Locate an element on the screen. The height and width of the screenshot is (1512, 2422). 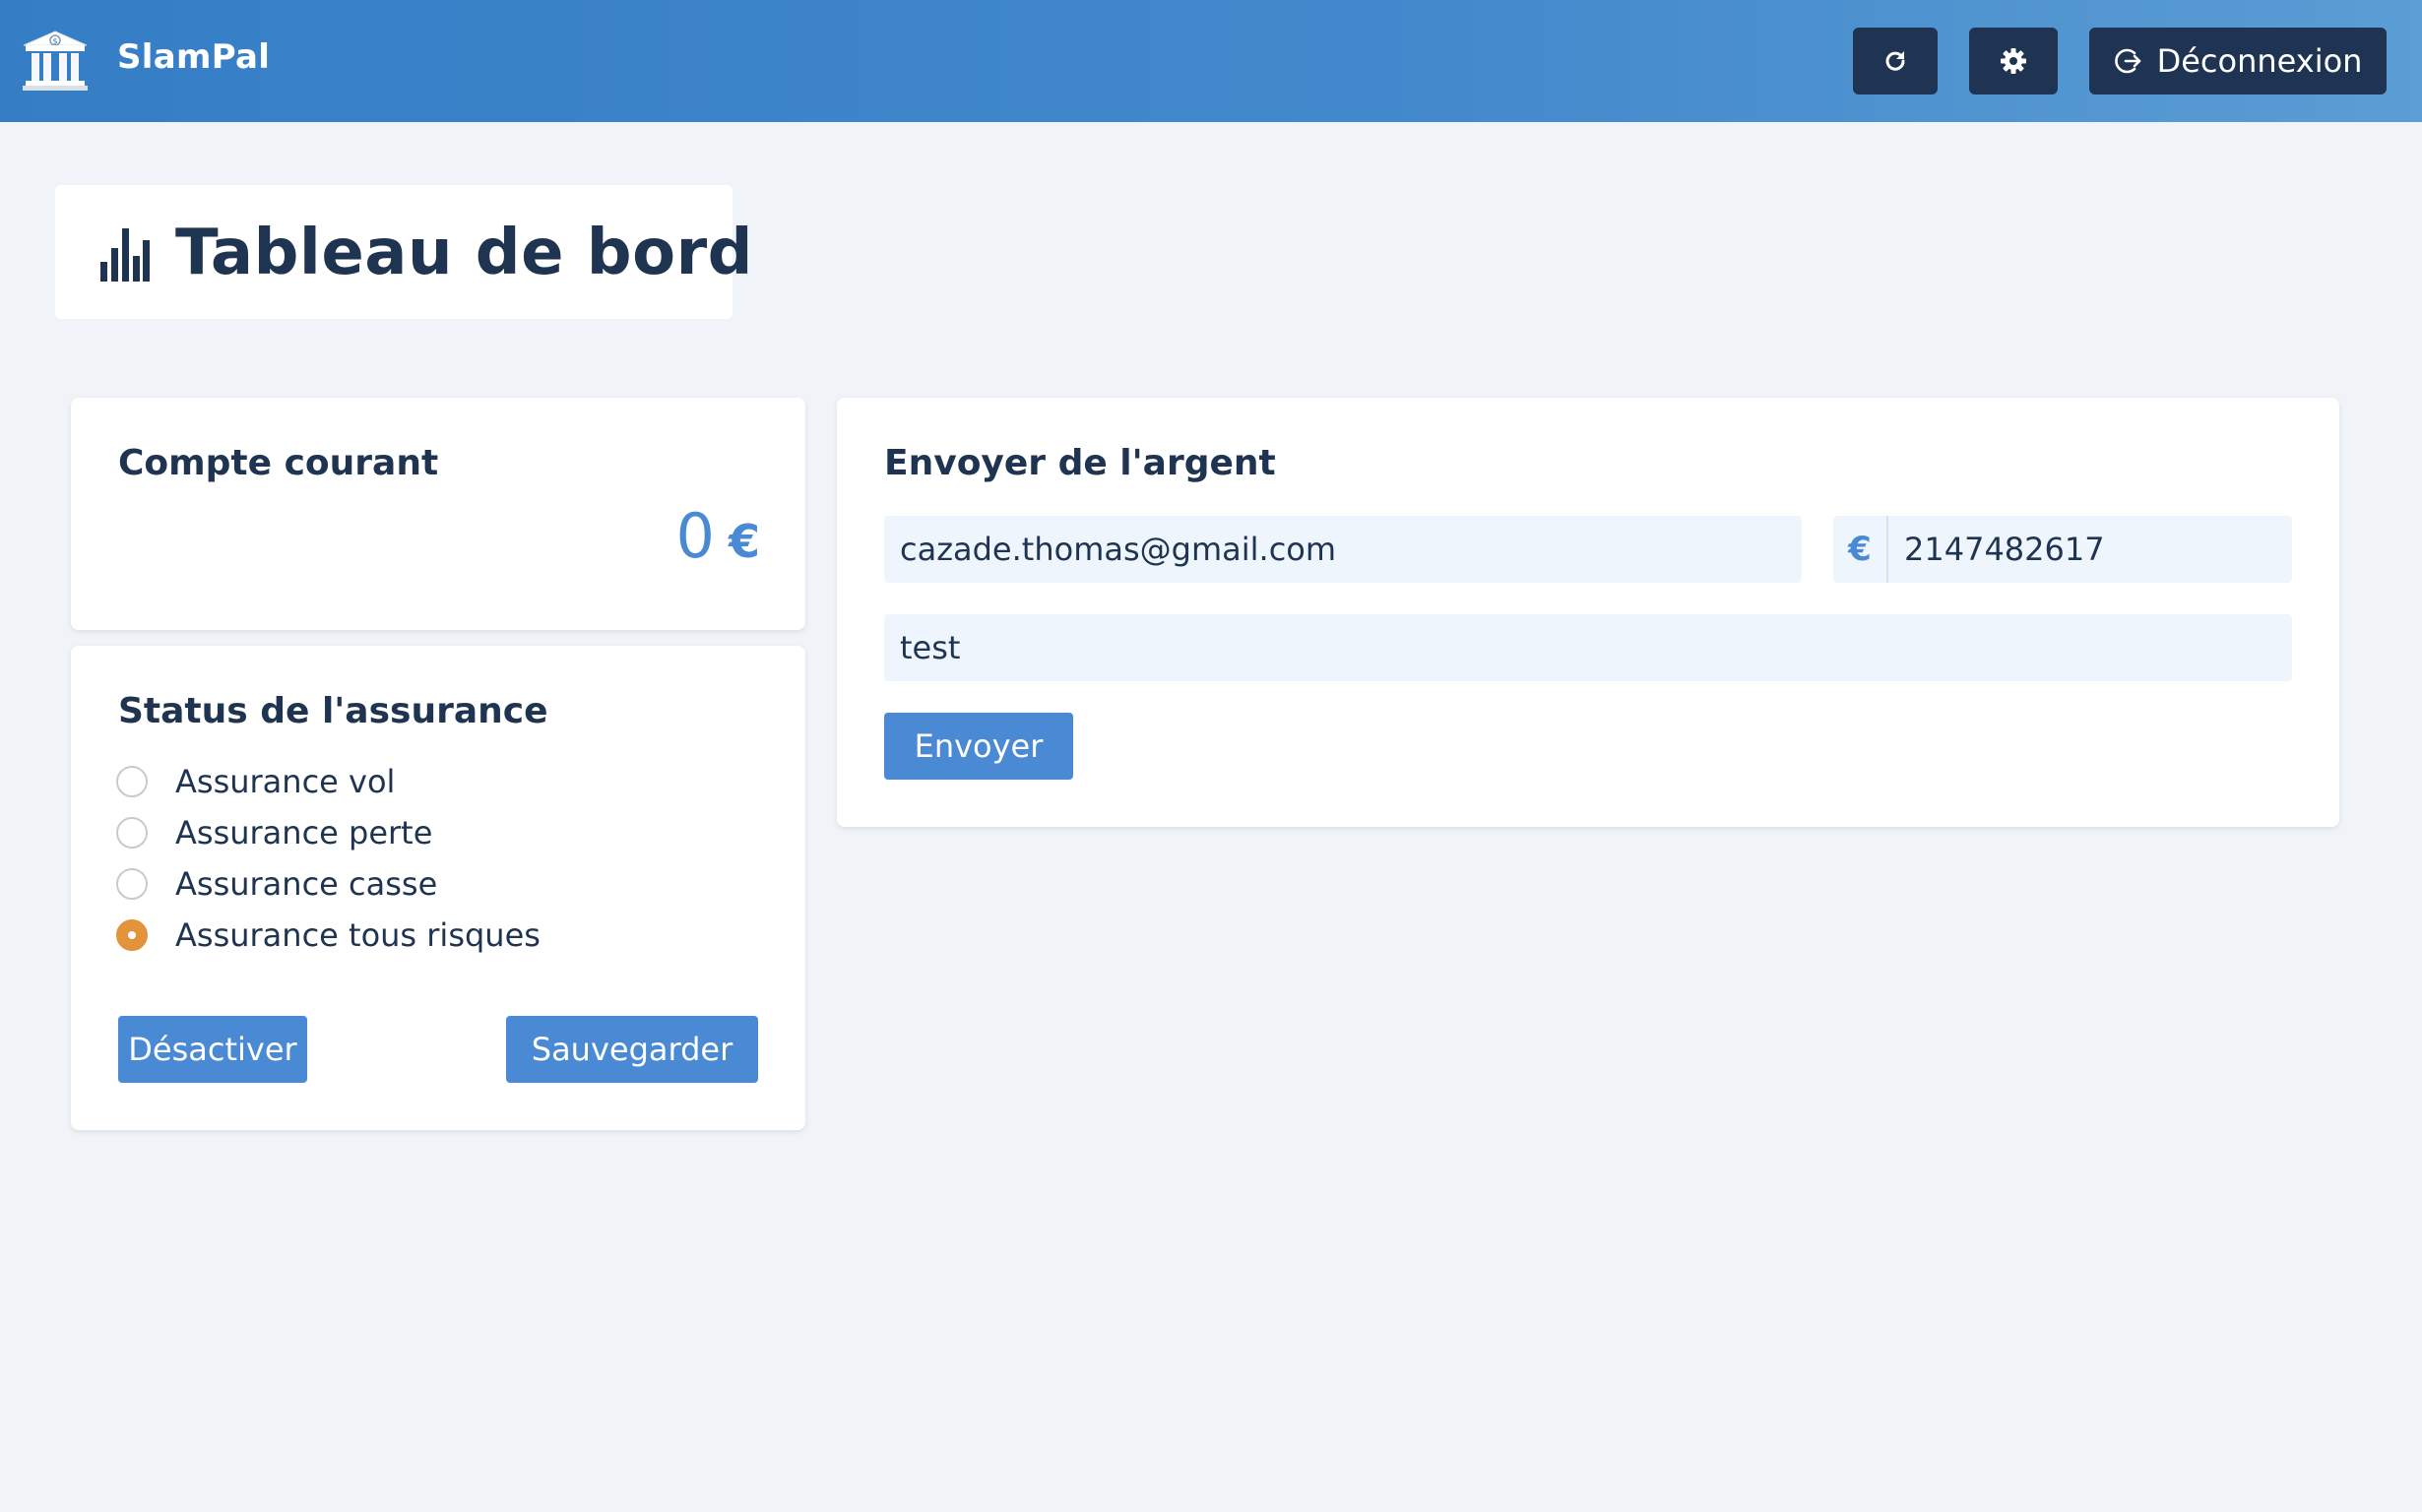
save-button: Sauvegarder is located at coordinates (632, 1049).